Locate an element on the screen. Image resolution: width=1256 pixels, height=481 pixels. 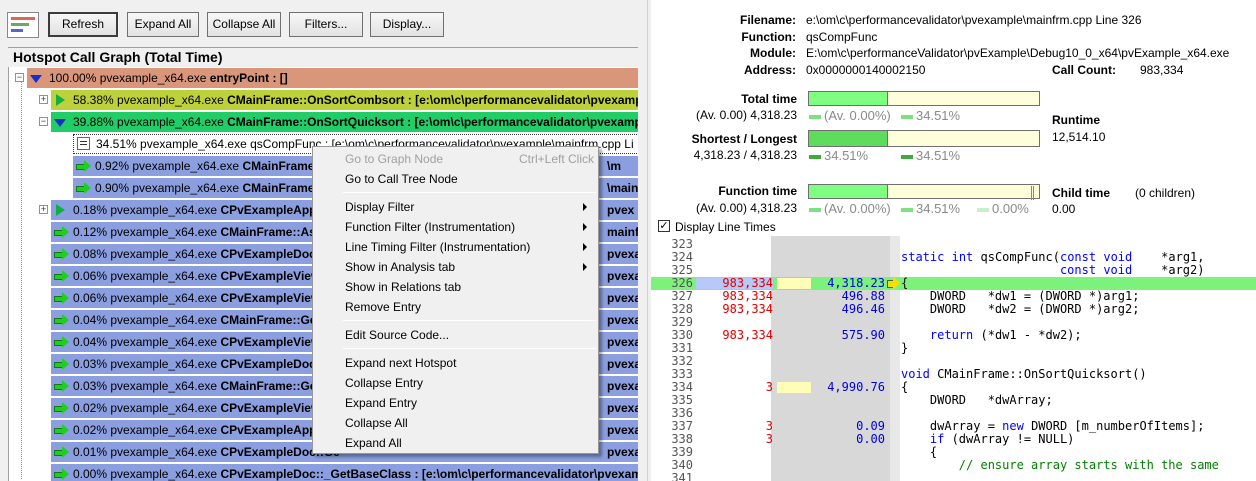
total-time-legend-avg: (Av. 0.00%) is located at coordinates (850, 115).